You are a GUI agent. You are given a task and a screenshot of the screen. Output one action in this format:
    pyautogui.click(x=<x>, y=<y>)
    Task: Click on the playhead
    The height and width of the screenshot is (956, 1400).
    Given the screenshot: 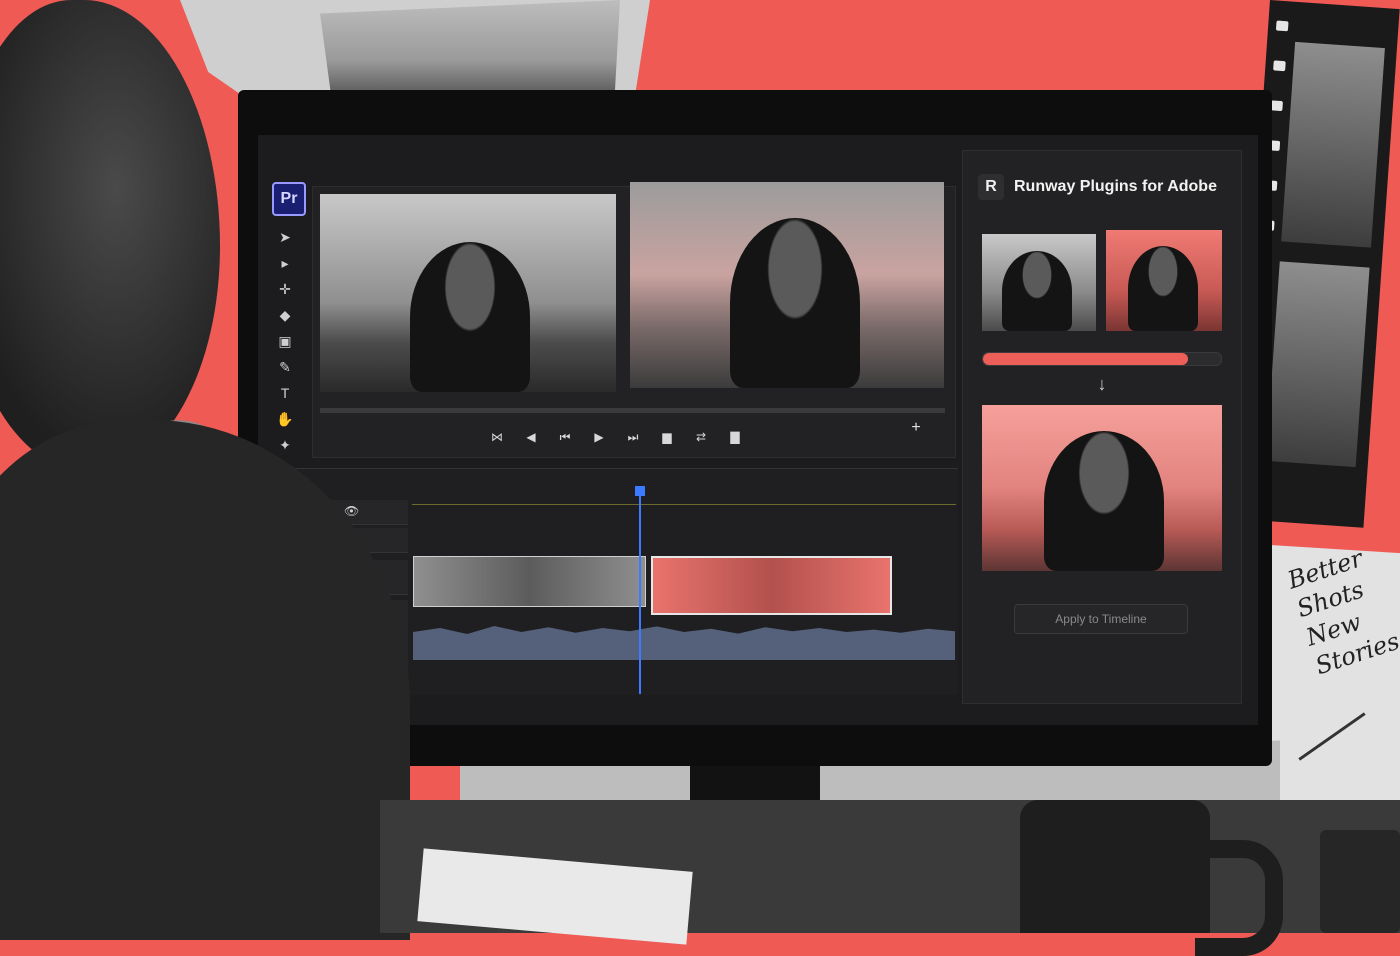 What is the action you would take?
    pyautogui.click(x=640, y=591)
    